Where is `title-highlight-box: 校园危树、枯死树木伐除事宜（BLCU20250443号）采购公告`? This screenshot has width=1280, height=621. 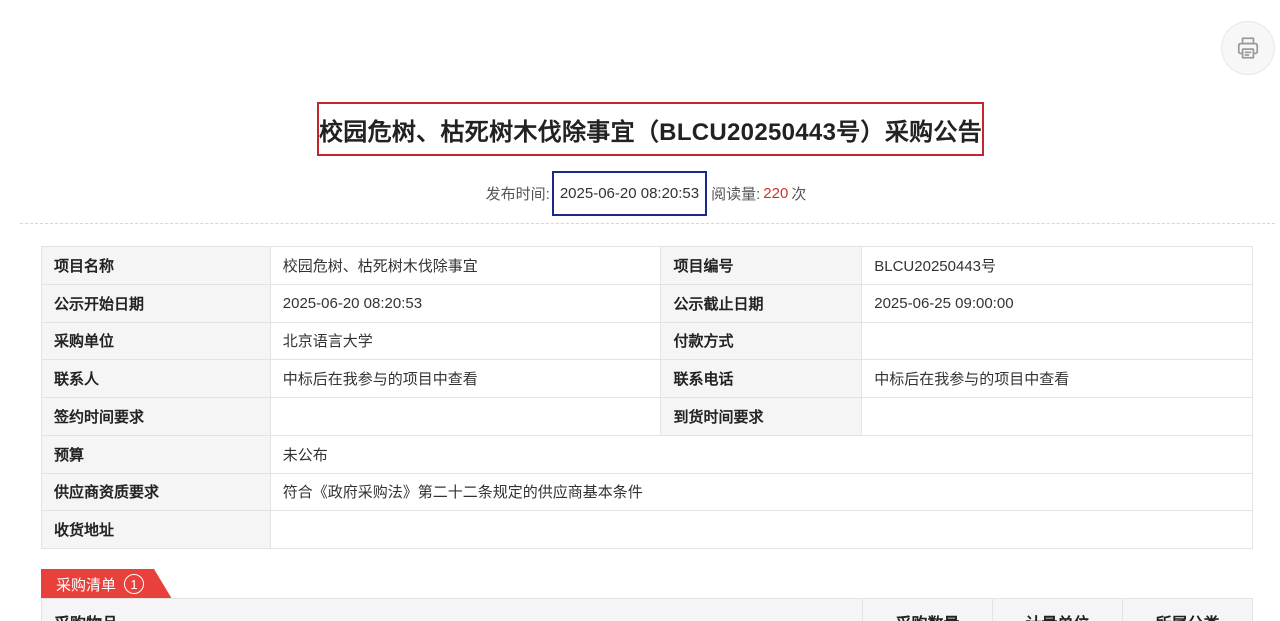 title-highlight-box: 校园危树、枯死树木伐除事宜（BLCU20250443号）采购公告 is located at coordinates (650, 129).